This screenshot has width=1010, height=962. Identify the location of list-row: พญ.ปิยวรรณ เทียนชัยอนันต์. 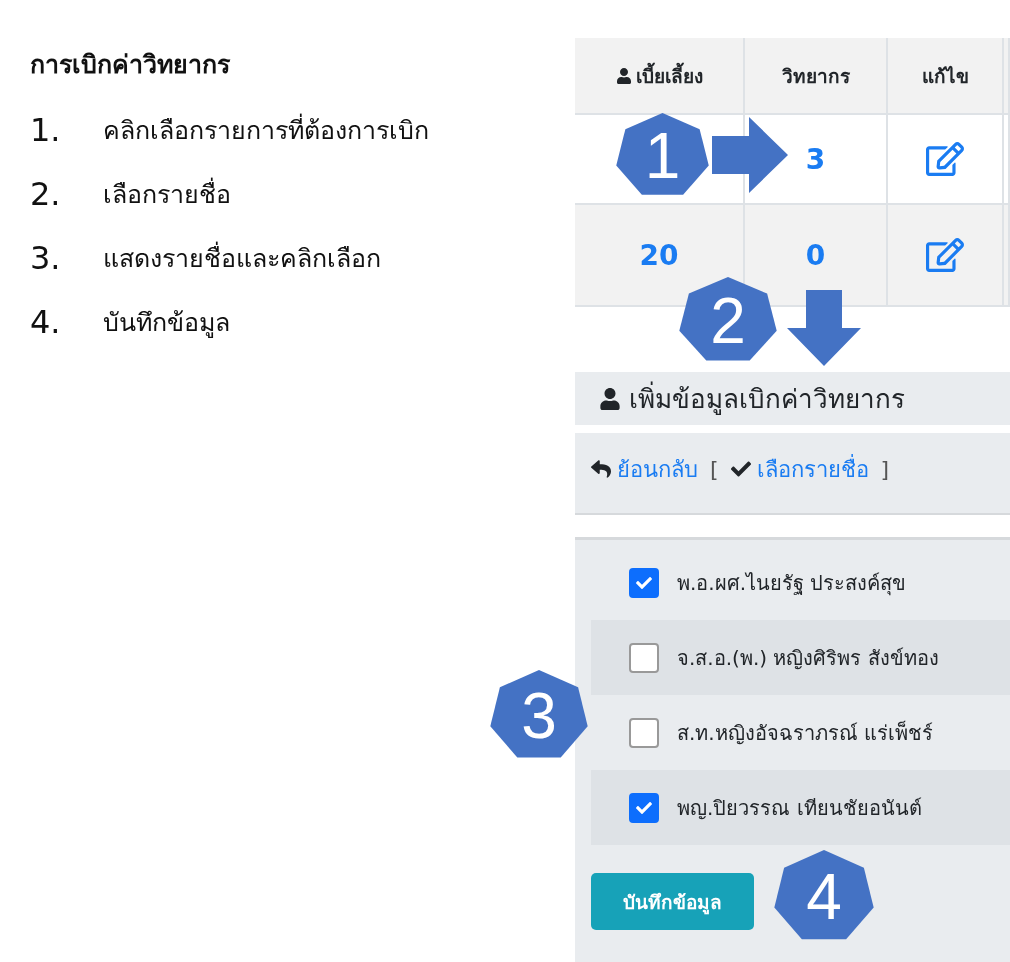
(800, 807).